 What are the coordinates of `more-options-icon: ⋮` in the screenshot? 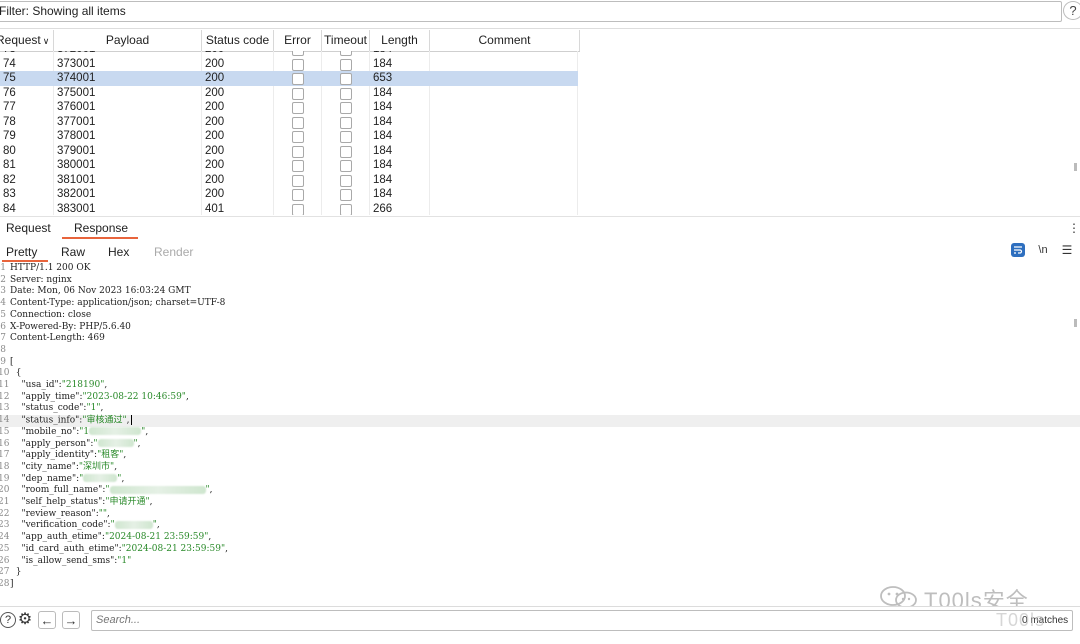 It's located at (1074, 228).